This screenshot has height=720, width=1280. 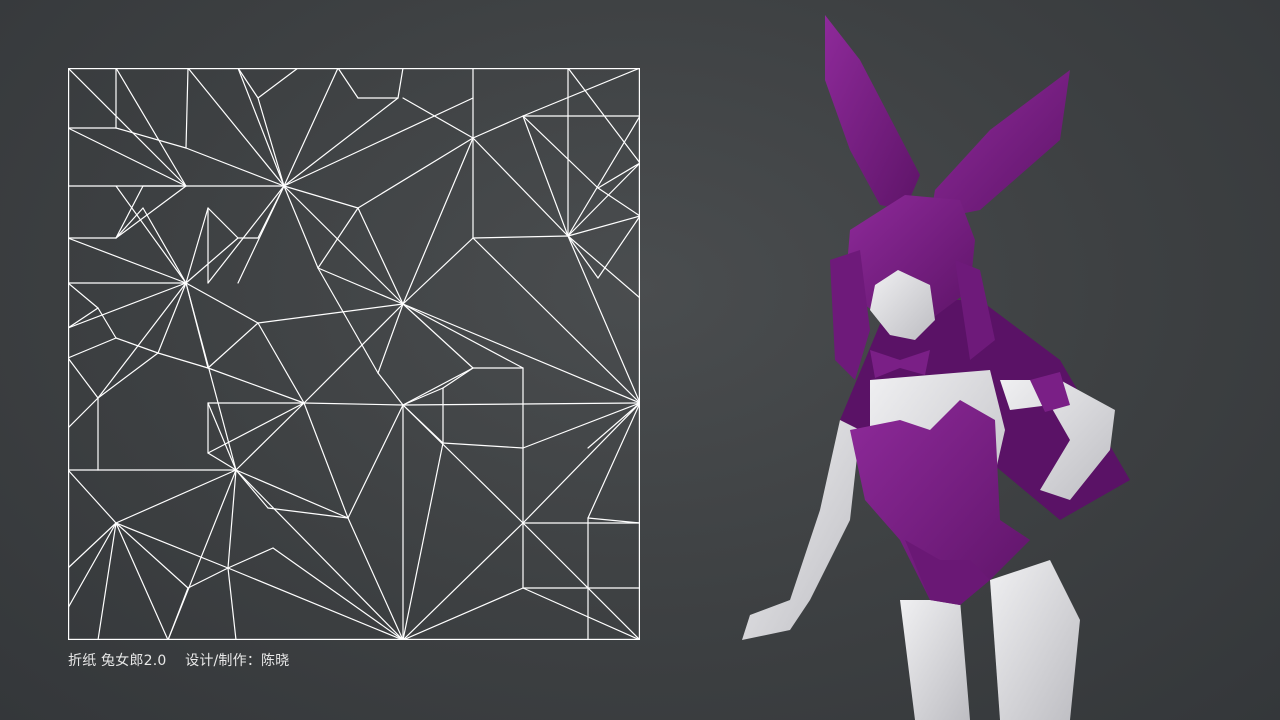 I want to click on caption-text: 折纸 兔女郎2.0 设计/制作：陈晓, so click(x=179, y=661).